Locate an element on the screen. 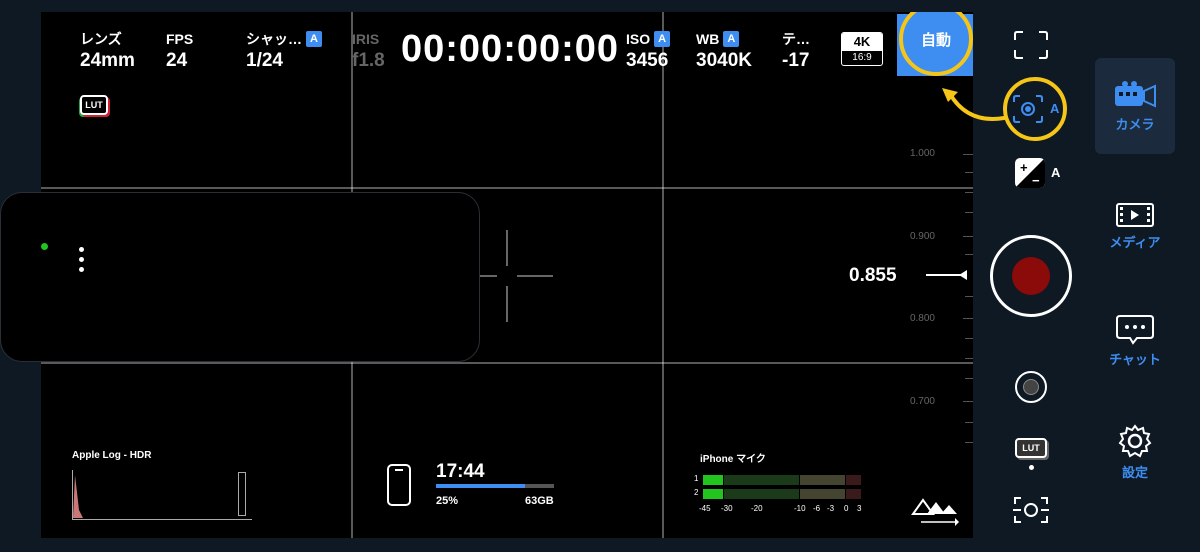 The height and width of the screenshot is (552, 1200). fullscreen-frame-icon is located at coordinates (1031, 45).